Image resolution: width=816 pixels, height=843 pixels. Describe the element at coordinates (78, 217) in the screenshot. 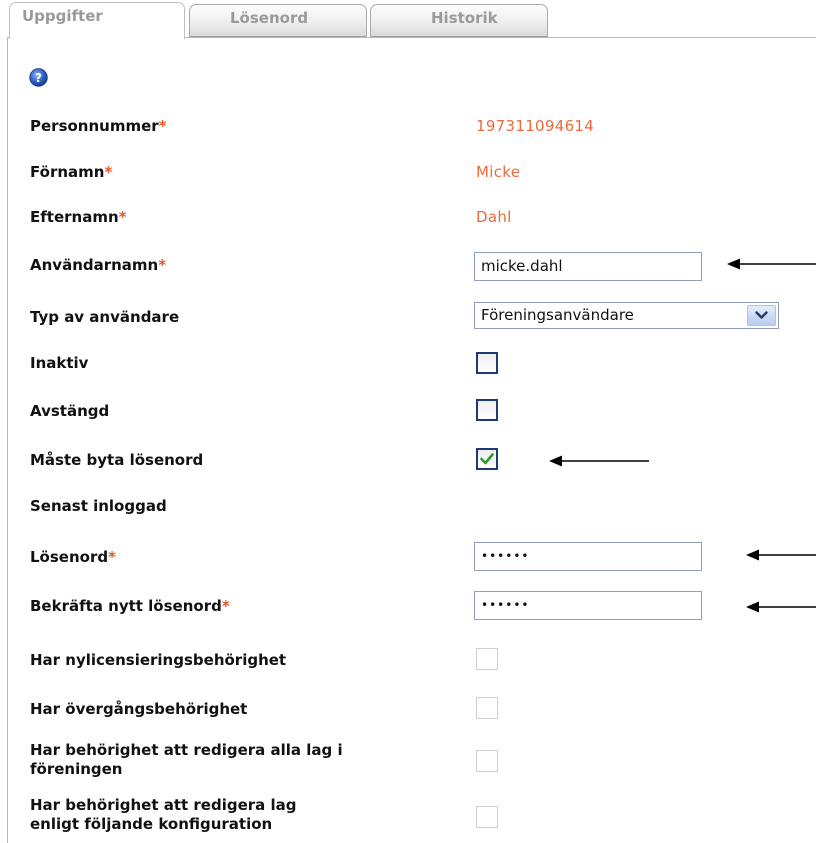

I see `efternamn-label: Efternamn*` at that location.